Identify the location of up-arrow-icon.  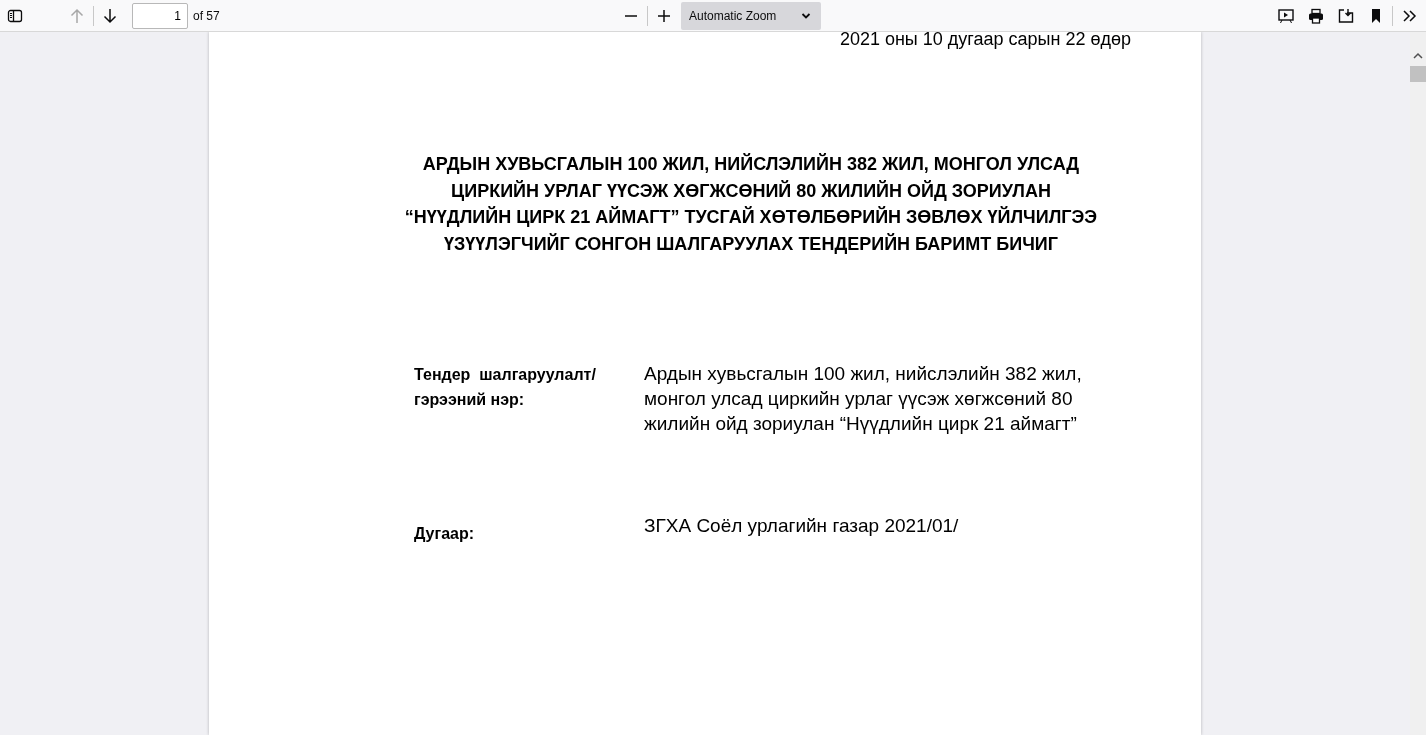
(77, 15).